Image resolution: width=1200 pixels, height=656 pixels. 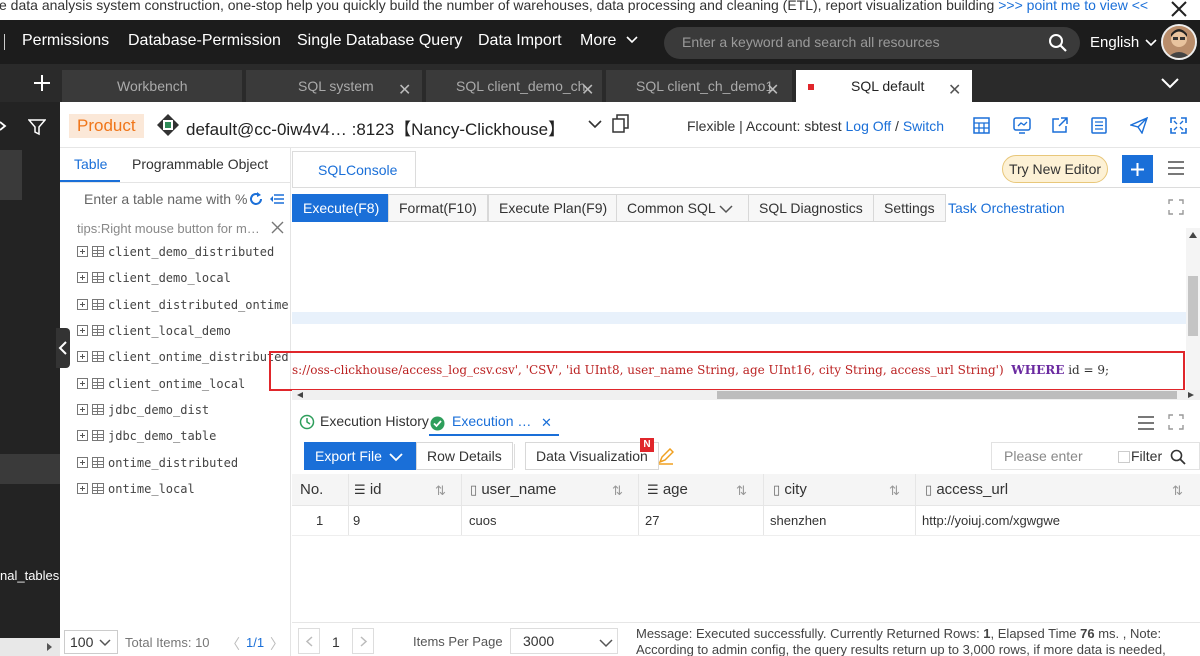 What do you see at coordinates (811, 208) in the screenshot?
I see `sql-diagnostics-button: SQL Diagnostics` at bounding box center [811, 208].